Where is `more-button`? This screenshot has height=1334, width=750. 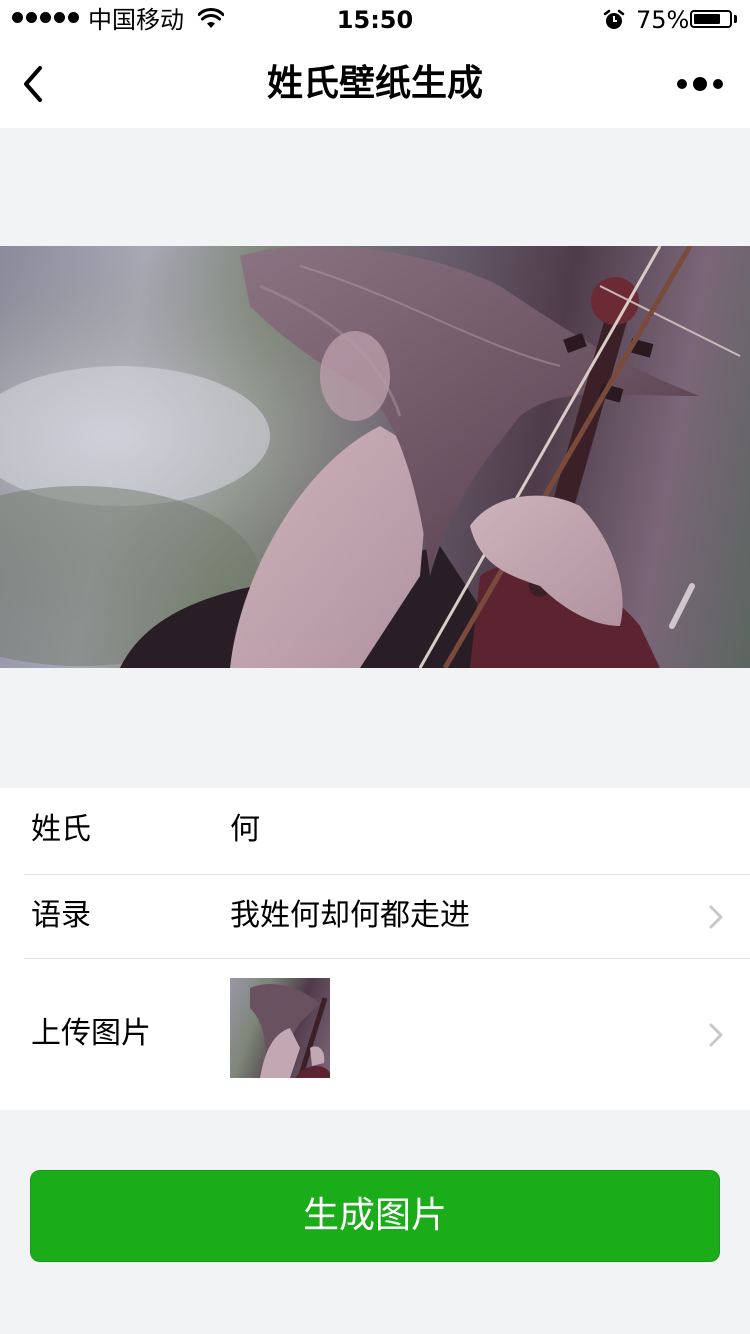 more-button is located at coordinates (700, 84).